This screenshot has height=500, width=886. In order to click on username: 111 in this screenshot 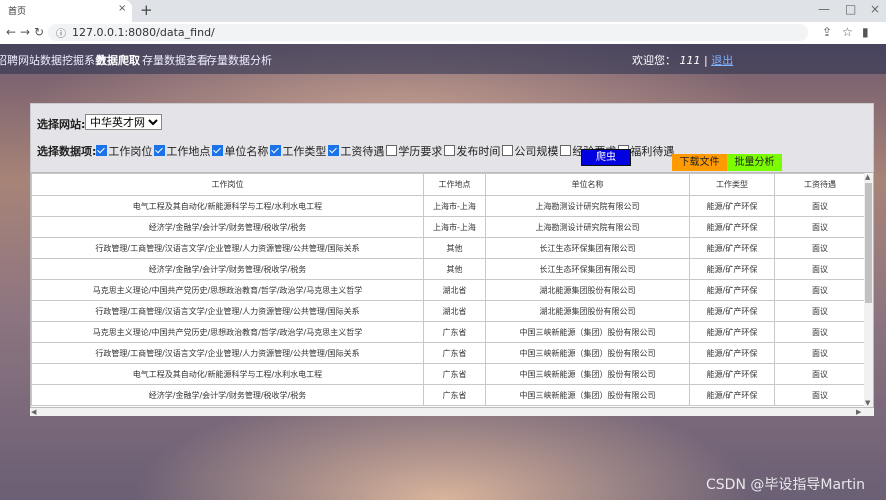, I will do `click(690, 60)`.